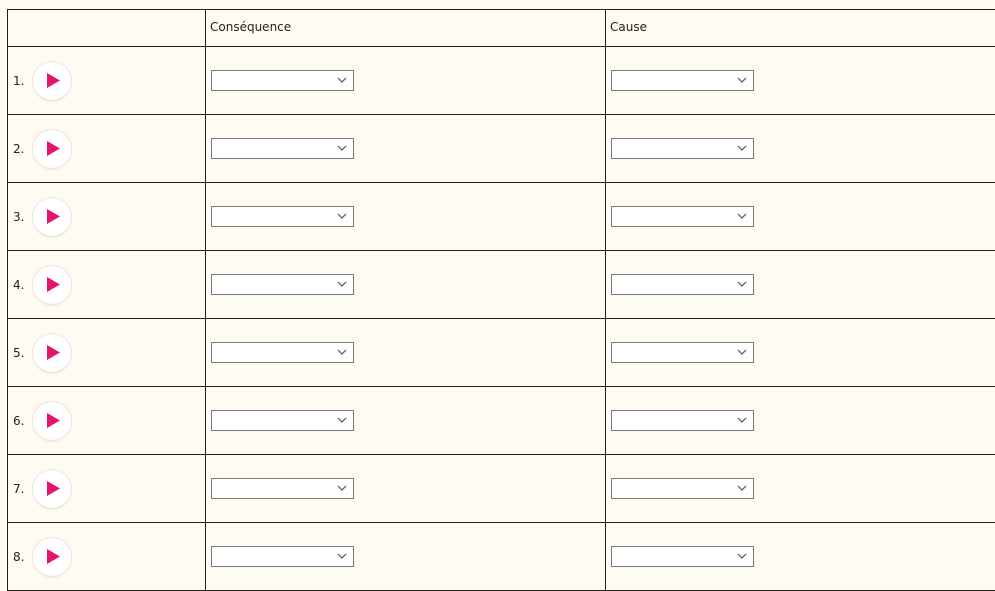 The image size is (995, 591). I want to click on number-cell: 4., so click(107, 285).